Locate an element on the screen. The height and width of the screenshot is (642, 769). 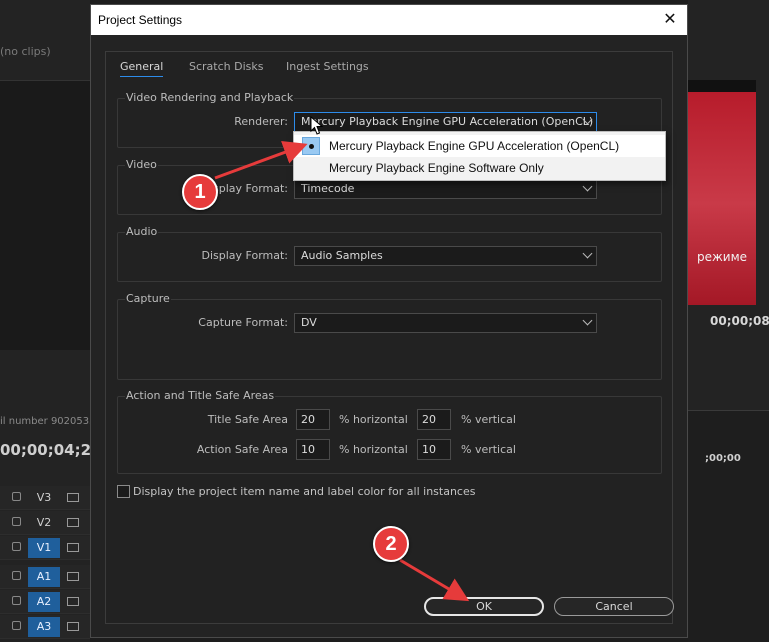
annotation-badge-2: 2 is located at coordinates (391, 544).